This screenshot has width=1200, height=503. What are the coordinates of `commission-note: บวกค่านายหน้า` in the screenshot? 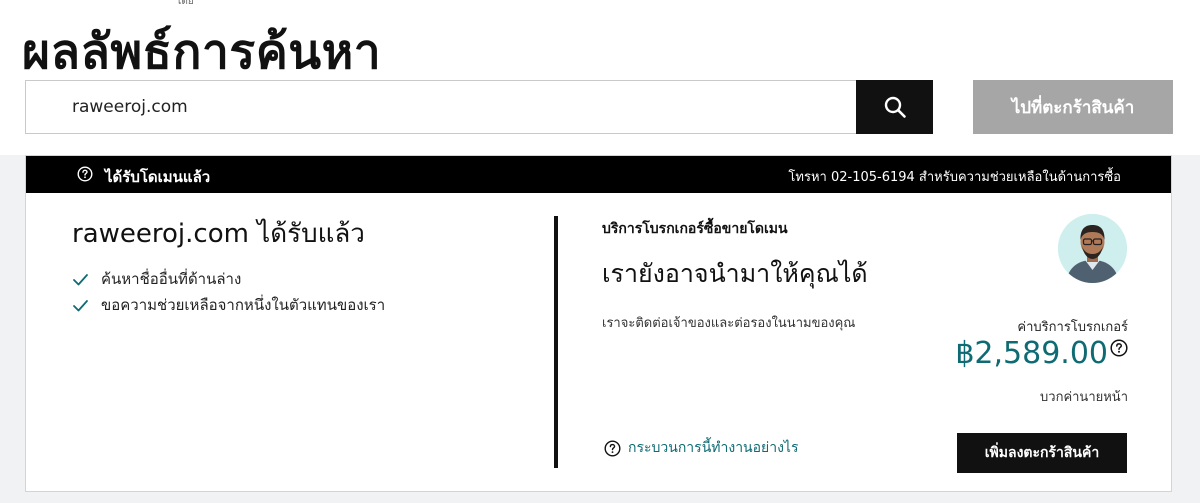 It's located at (1084, 397).